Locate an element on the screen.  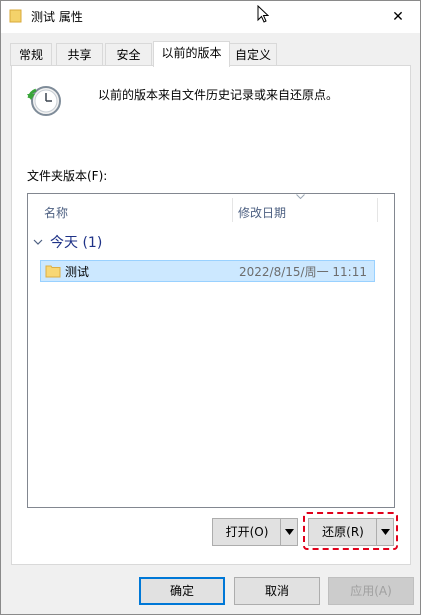
mouse-cursor-icon is located at coordinates (263, 14).